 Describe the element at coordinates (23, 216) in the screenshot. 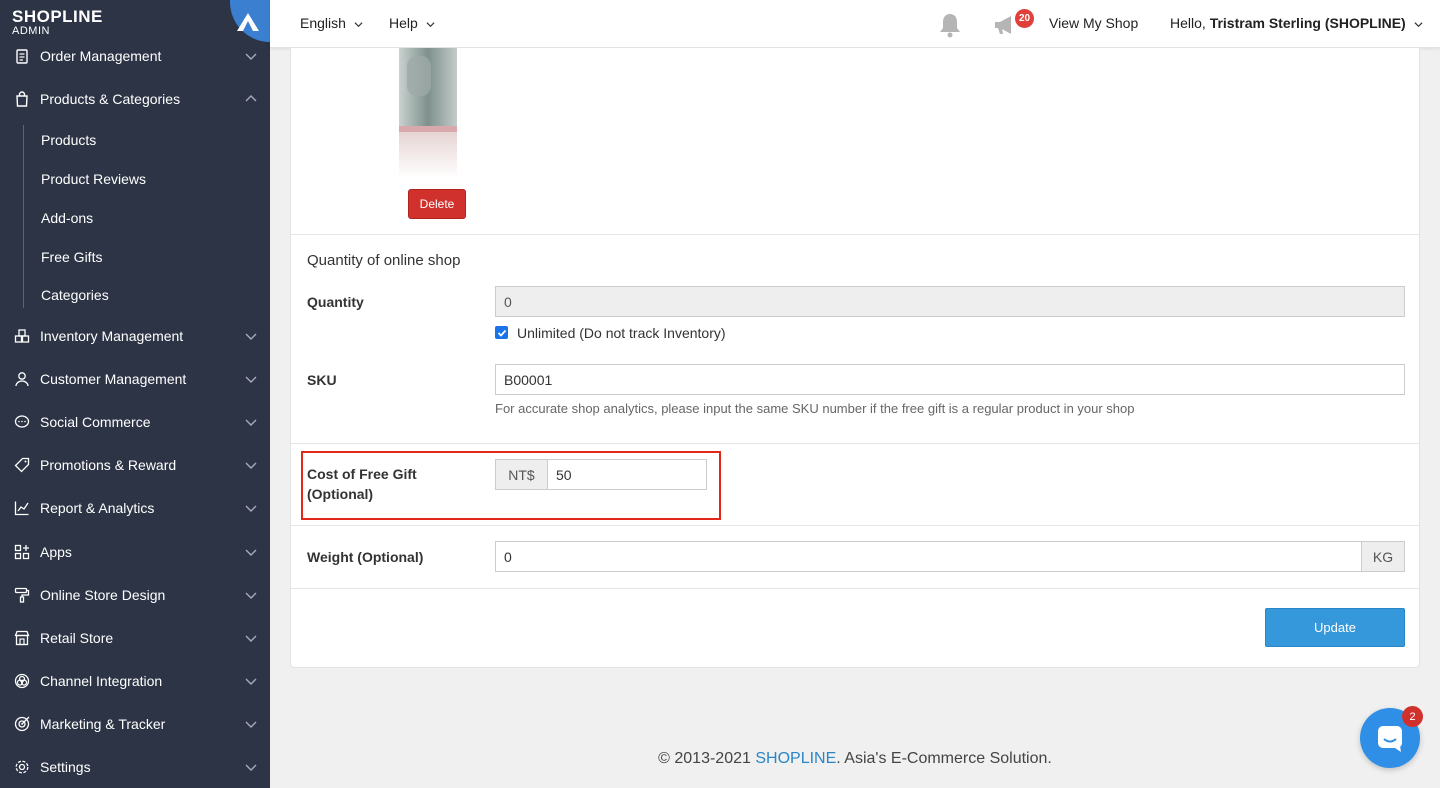

I see `submenu-line` at that location.